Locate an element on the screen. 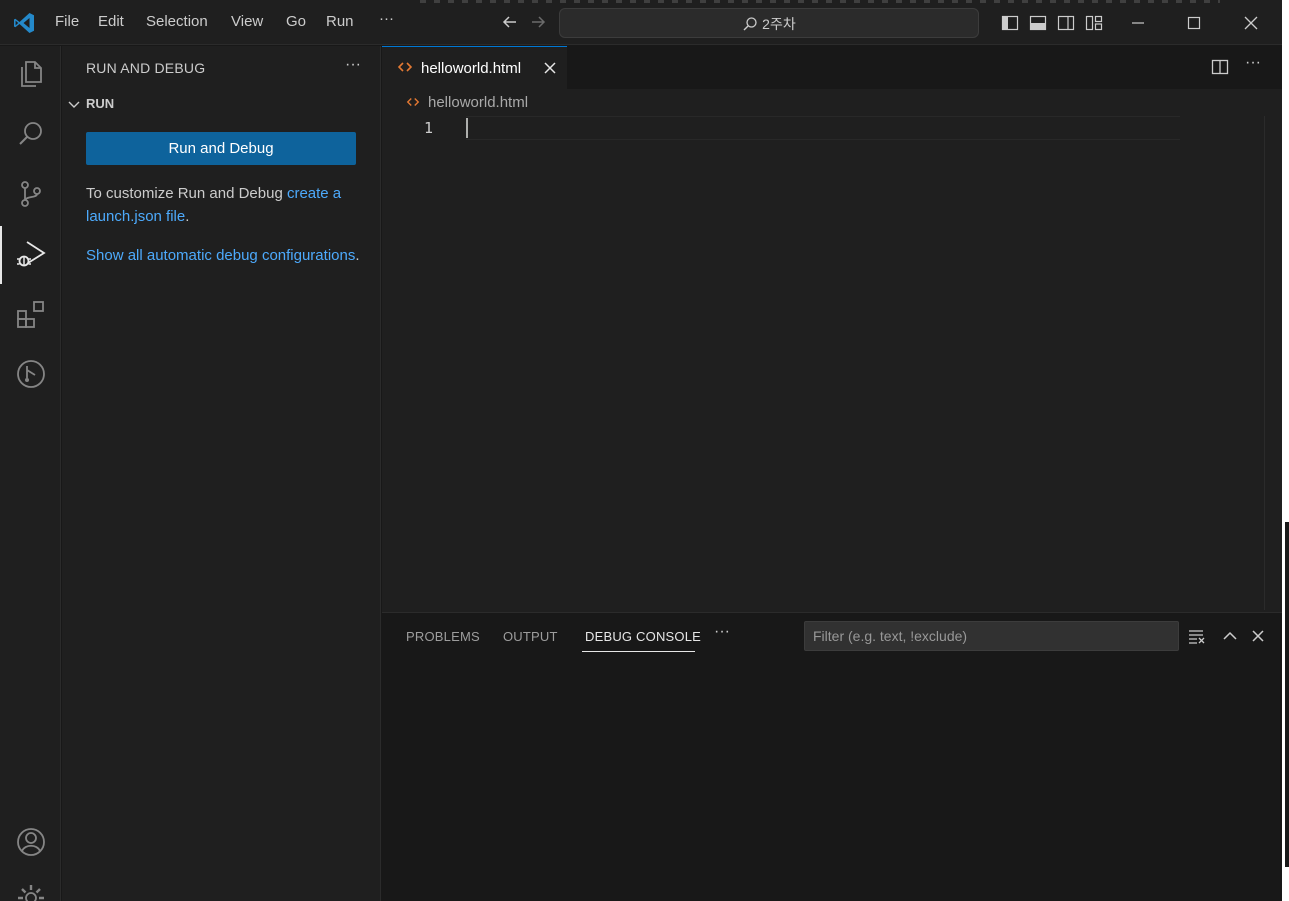 Image resolution: width=1289 pixels, height=901 pixels. menu-selection: Selection is located at coordinates (177, 21).